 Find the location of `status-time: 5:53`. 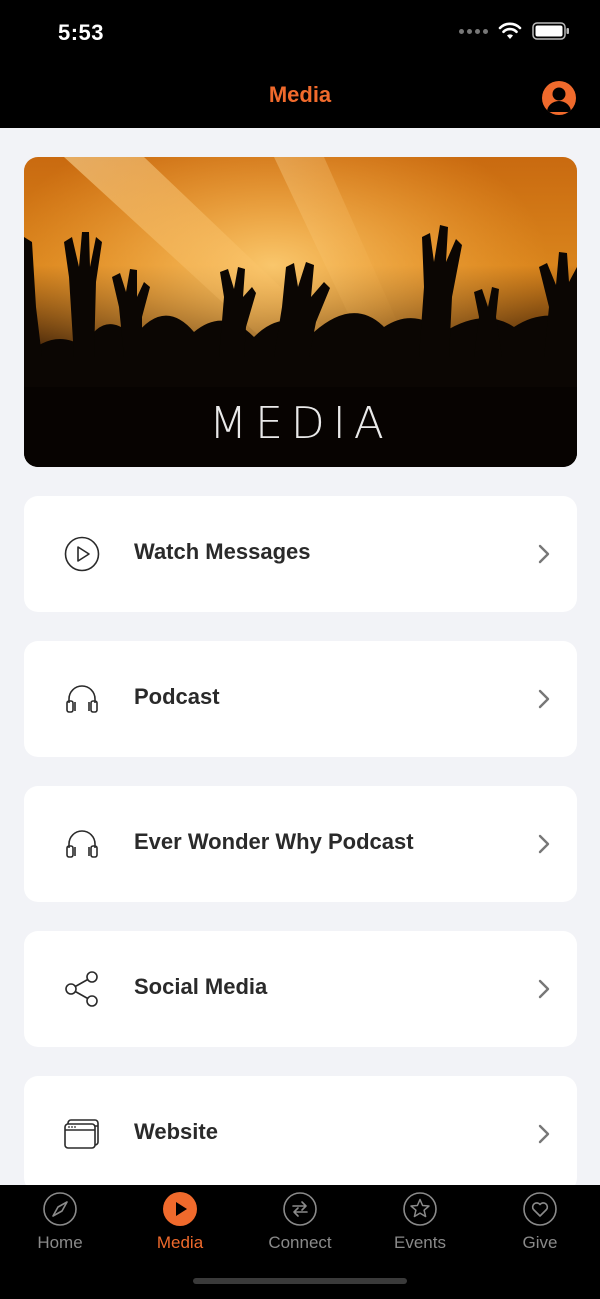

status-time: 5:53 is located at coordinates (81, 32).